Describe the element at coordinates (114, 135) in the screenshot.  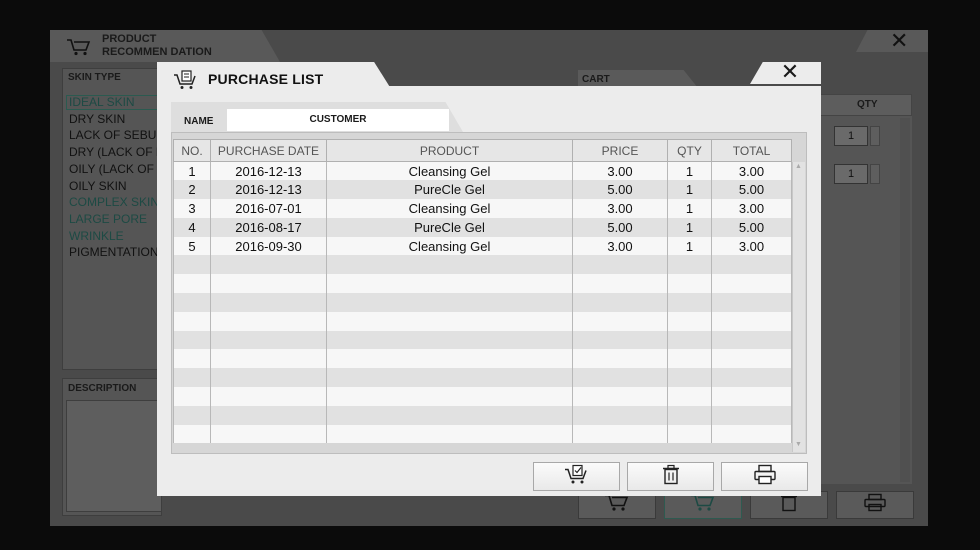
I see `bg-skin-type-item: LACK OF SEBUM` at that location.